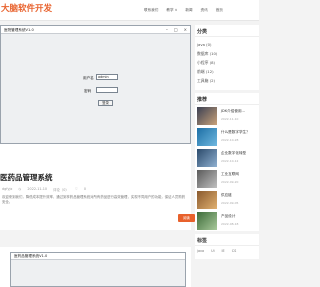 Image resolution: width=320 pixels, height=287 pixels. Describe the element at coordinates (212, 251) in the screenshot. I see `tag-item: Ui` at that location.